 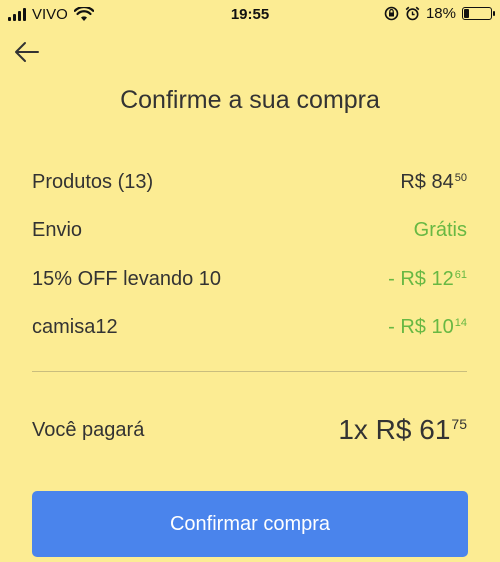 What do you see at coordinates (459, 424) in the screenshot?
I see `total-cents: 75` at bounding box center [459, 424].